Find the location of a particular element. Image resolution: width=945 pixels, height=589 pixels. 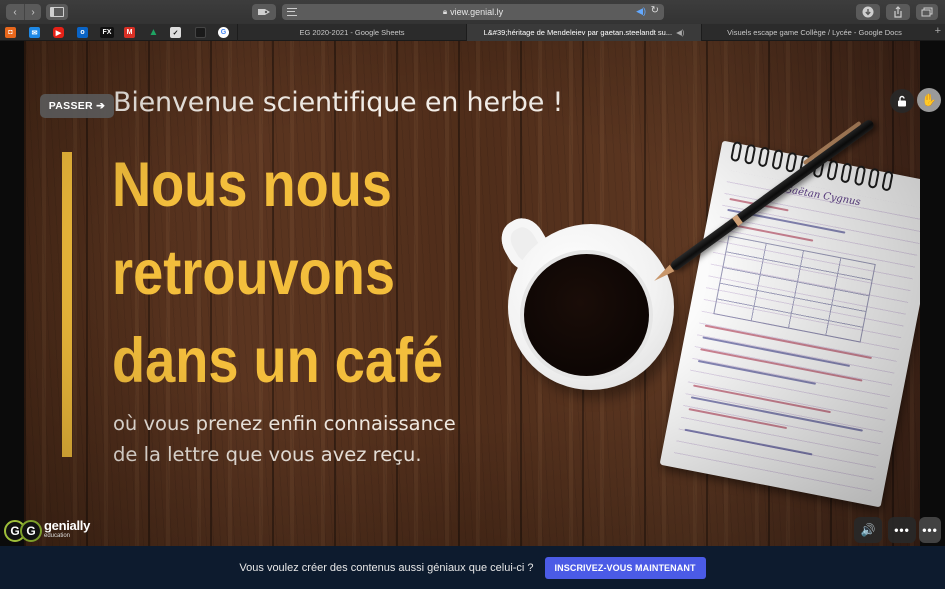

chevron-right-icon: › is located at coordinates (33, 12).